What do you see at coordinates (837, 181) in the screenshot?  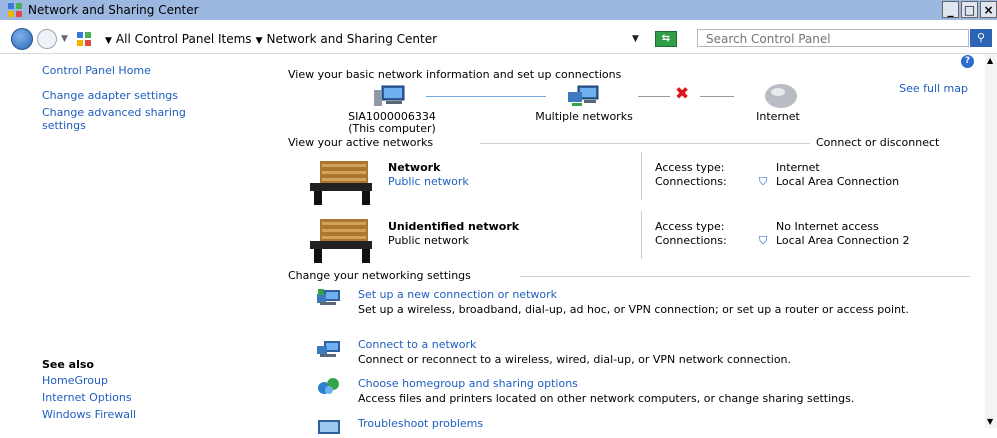 I see `local-area-connection-link: Local Area Connection` at bounding box center [837, 181].